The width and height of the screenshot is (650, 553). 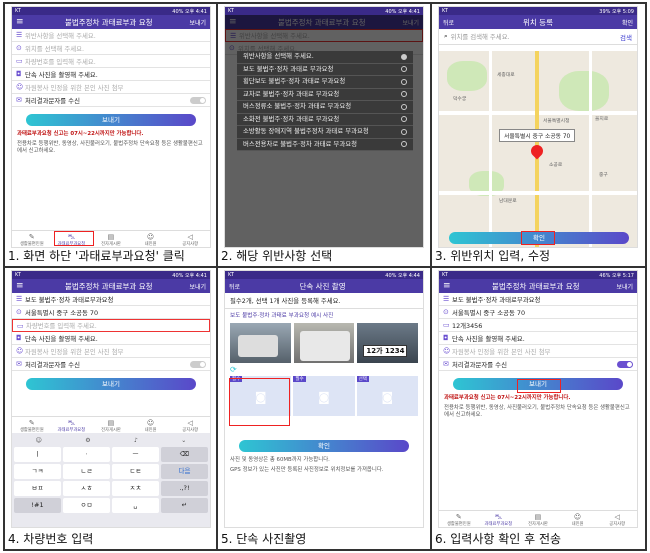 I want to click on key: ㅂㅍ, so click(x=37, y=488).